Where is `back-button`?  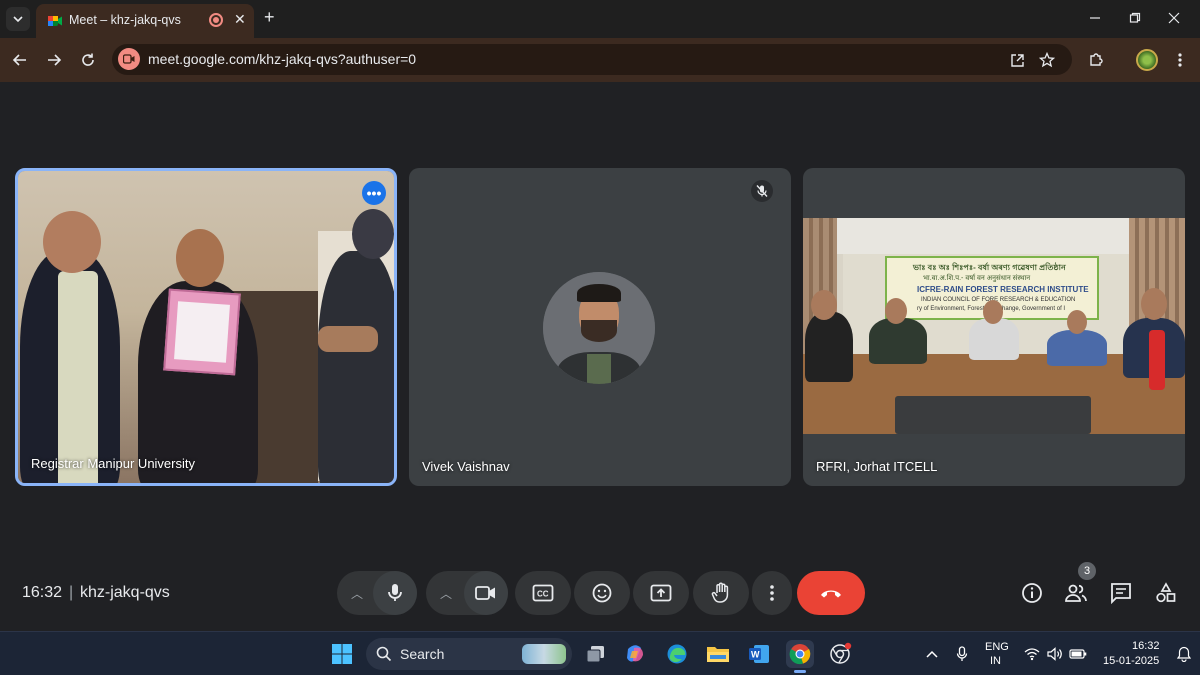
back-button is located at coordinates (20, 60).